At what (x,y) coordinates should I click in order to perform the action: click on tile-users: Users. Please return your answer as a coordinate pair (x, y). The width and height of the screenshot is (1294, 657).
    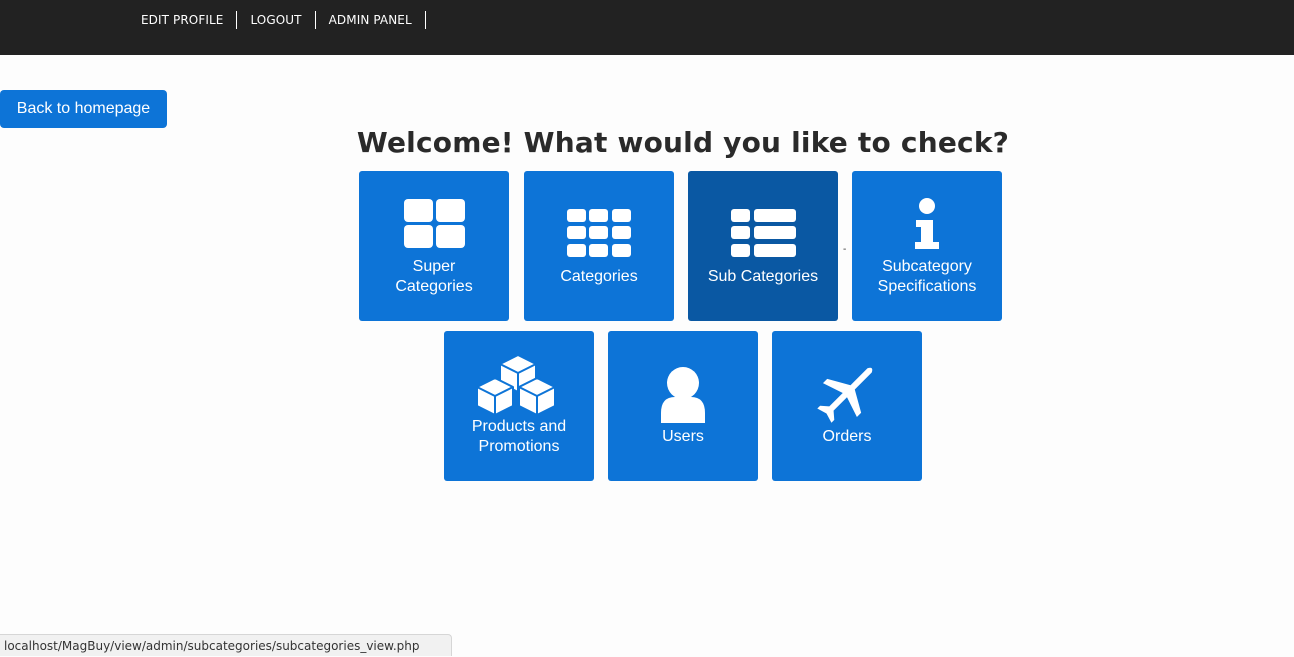
    Looking at the image, I should click on (683, 406).